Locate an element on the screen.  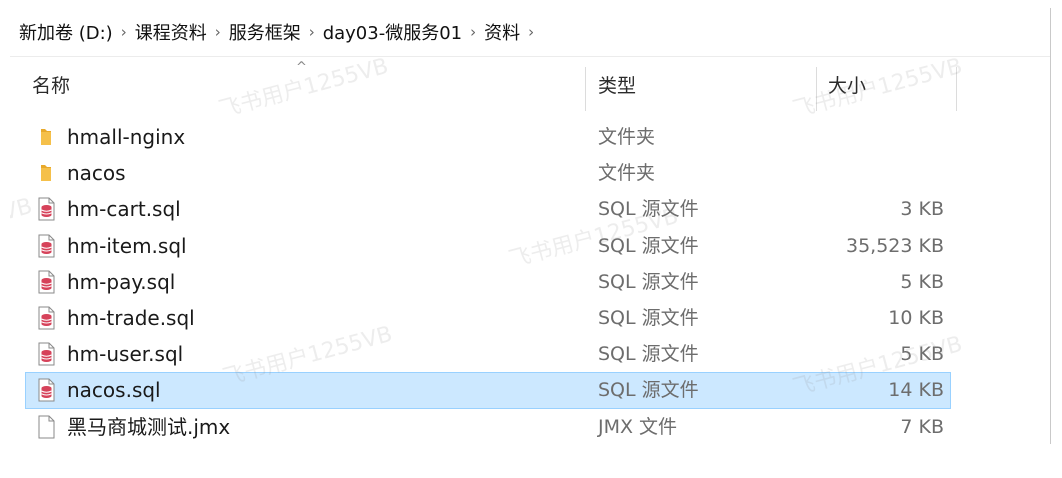
file-name: nacos is located at coordinates (96, 173).